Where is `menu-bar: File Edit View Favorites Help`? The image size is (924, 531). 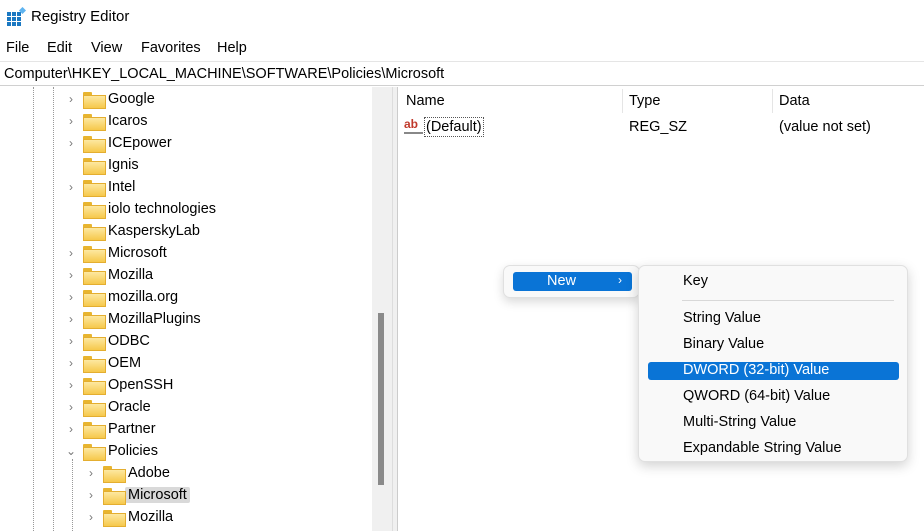 menu-bar: File Edit View Favorites Help is located at coordinates (462, 48).